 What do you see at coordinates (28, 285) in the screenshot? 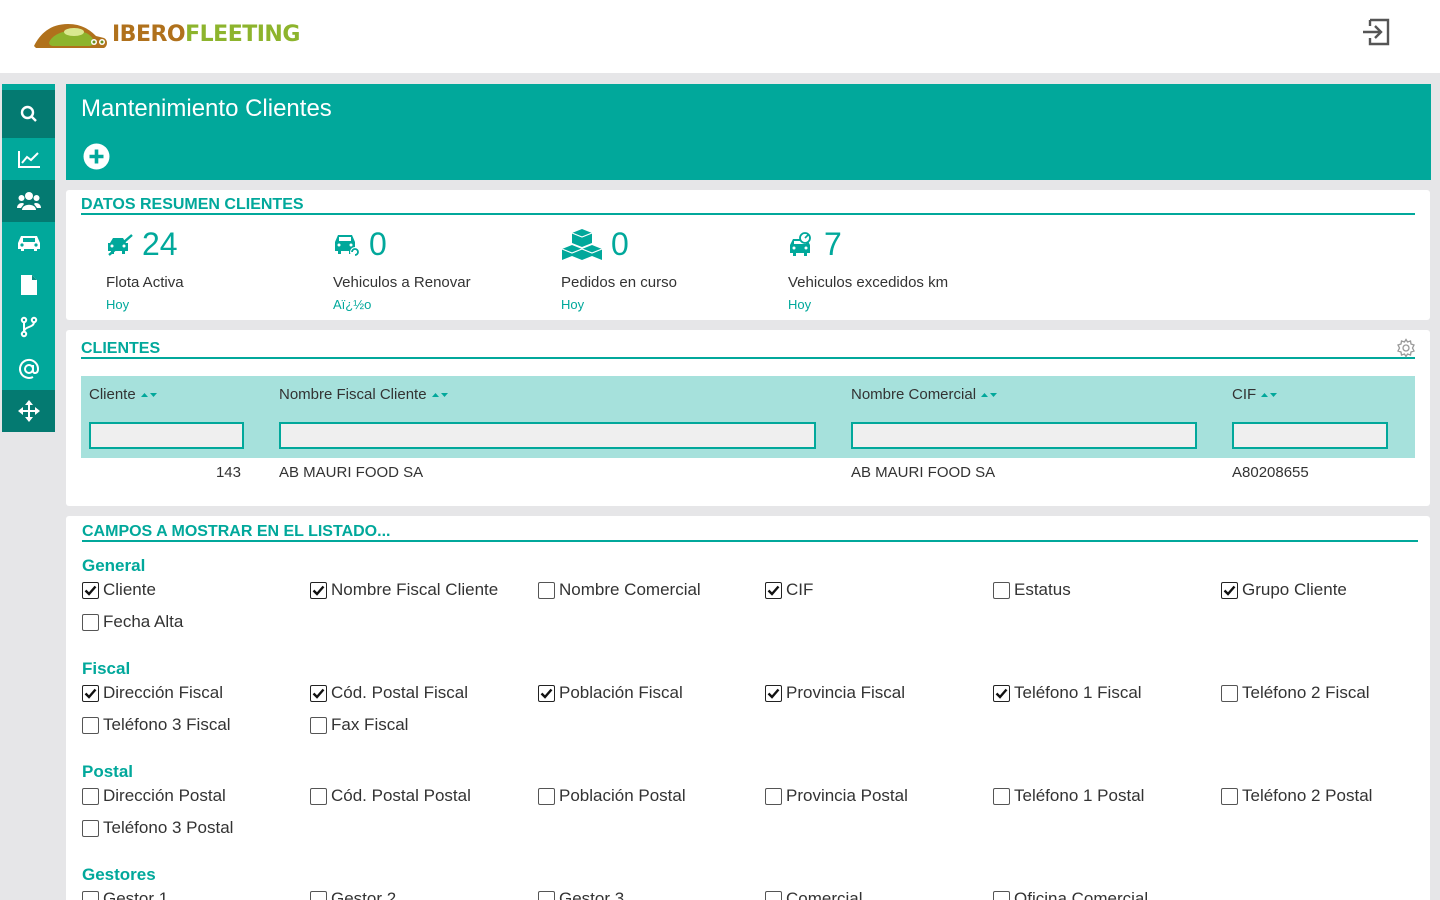
I see `sidebar-item-documentos` at bounding box center [28, 285].